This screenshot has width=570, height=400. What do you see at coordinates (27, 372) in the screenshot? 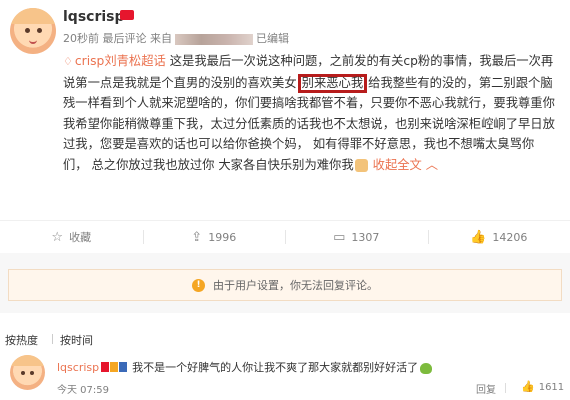
I see `comment-avatar` at bounding box center [27, 372].